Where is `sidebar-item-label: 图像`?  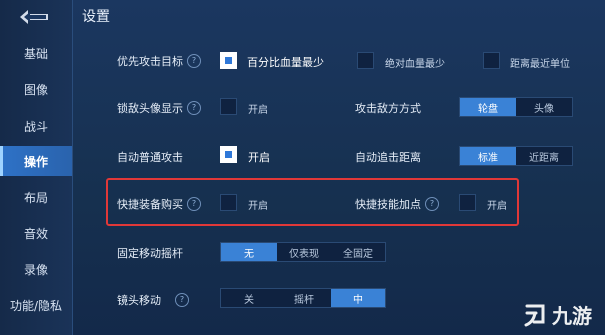
sidebar-item-label: 图像 is located at coordinates (35, 89).